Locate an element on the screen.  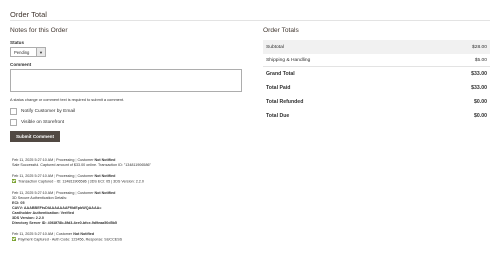
comment-textarea is located at coordinates (126, 80).